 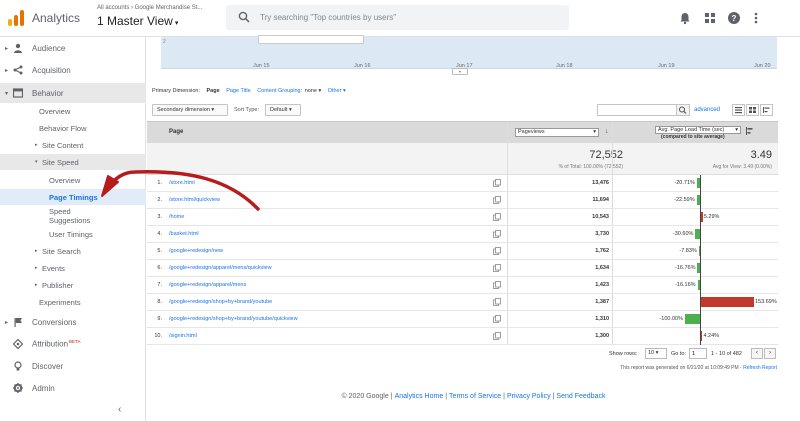 What do you see at coordinates (770, 353) in the screenshot?
I see `next-page-button: ›` at bounding box center [770, 353].